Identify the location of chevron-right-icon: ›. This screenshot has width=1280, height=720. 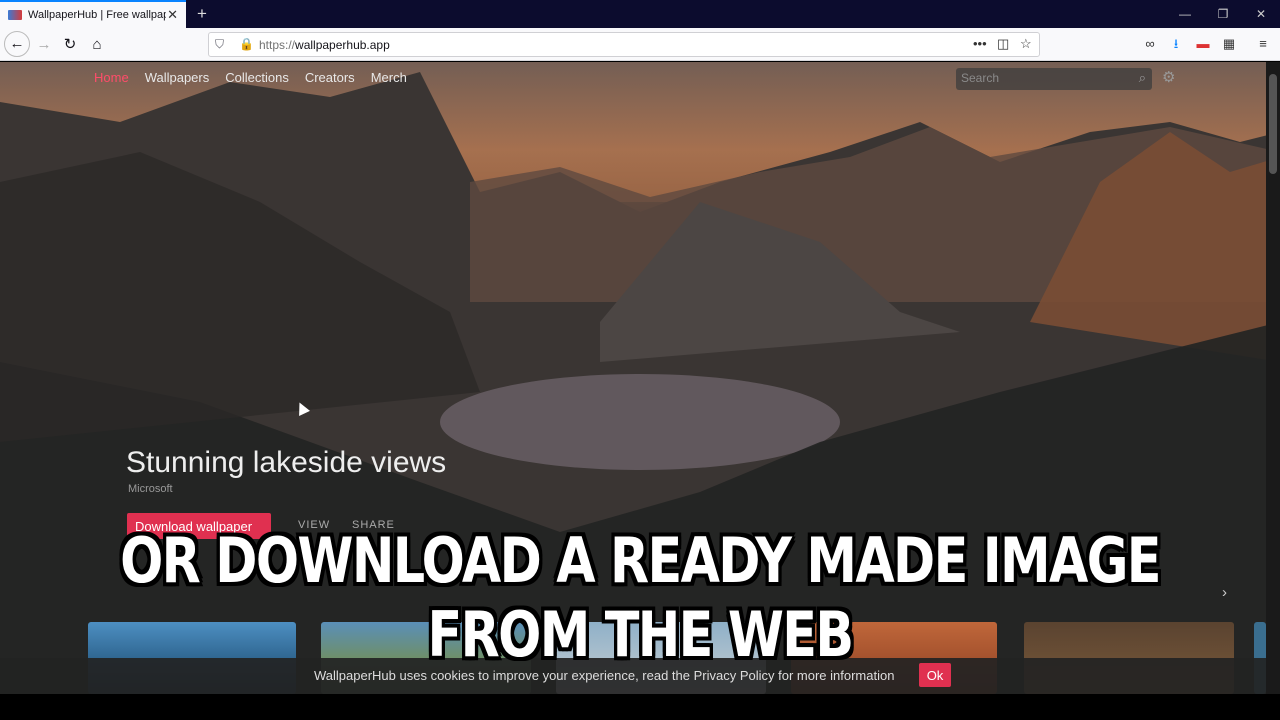
(1224, 592).